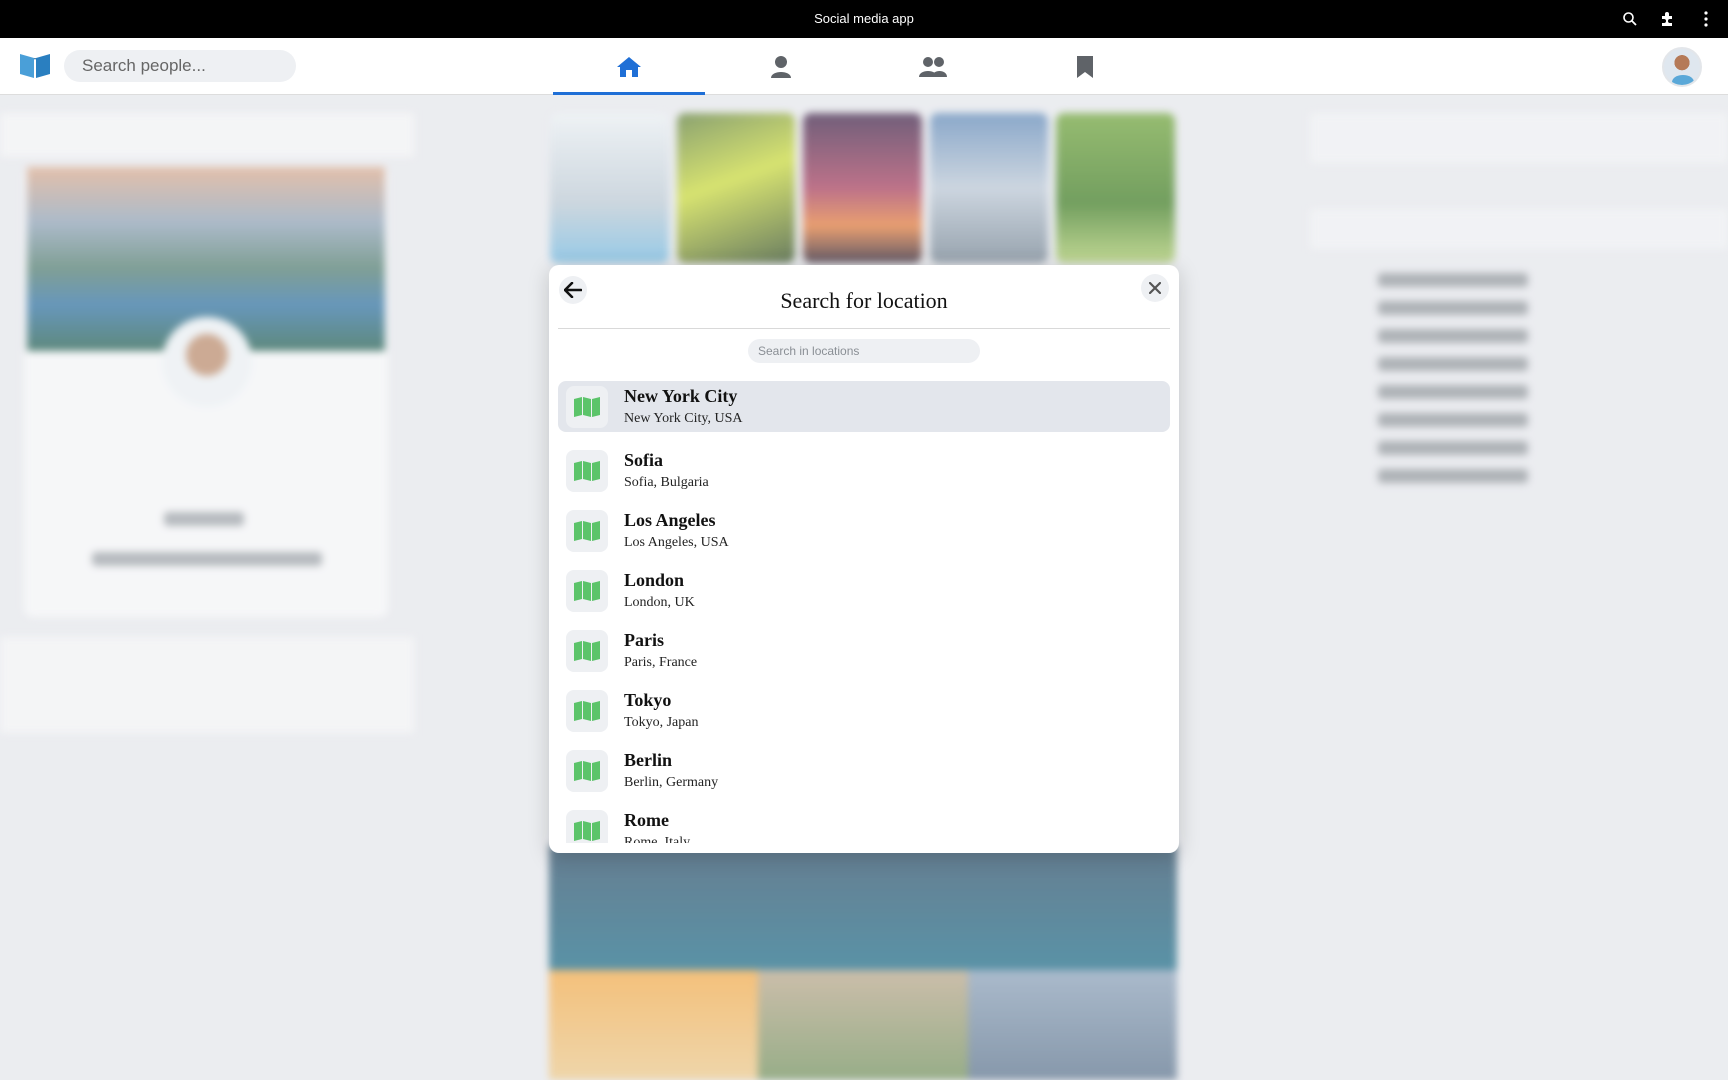 The image size is (1728, 1080). Describe the element at coordinates (864, 711) in the screenshot. I see `location-item: Tokyo Tokyo, Japan` at that location.